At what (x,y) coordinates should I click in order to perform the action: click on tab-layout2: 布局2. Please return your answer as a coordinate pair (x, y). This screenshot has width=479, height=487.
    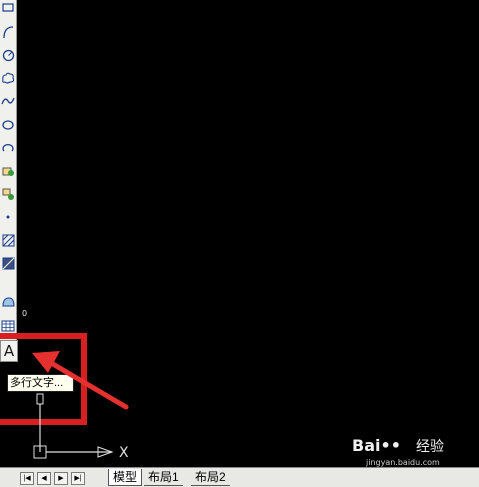
    Looking at the image, I should click on (210, 477).